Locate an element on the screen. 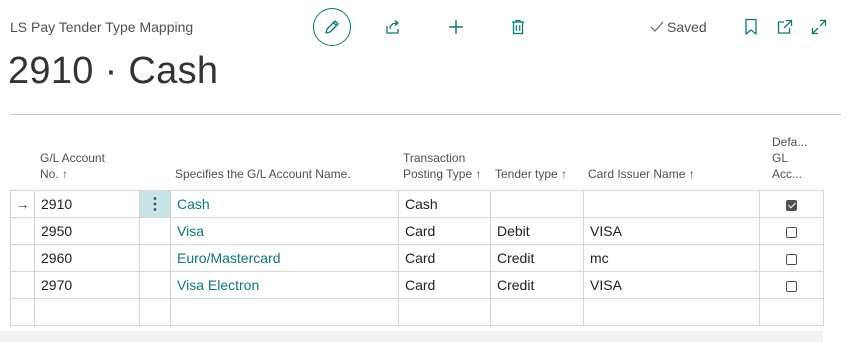 This screenshot has height=342, width=852. table-row: 2960 Euro/Mastercard Card Credit mc is located at coordinates (417, 258).